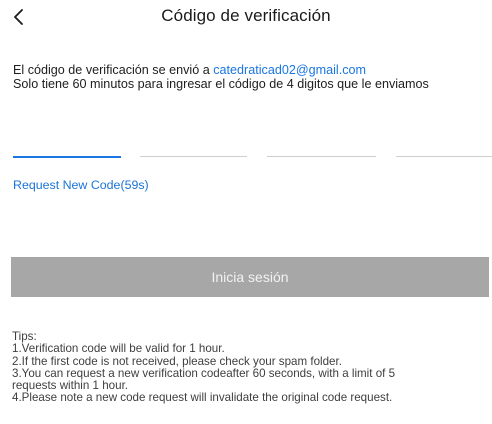 The image size is (492, 424). I want to click on login-button: Inicia sesión, so click(250, 277).